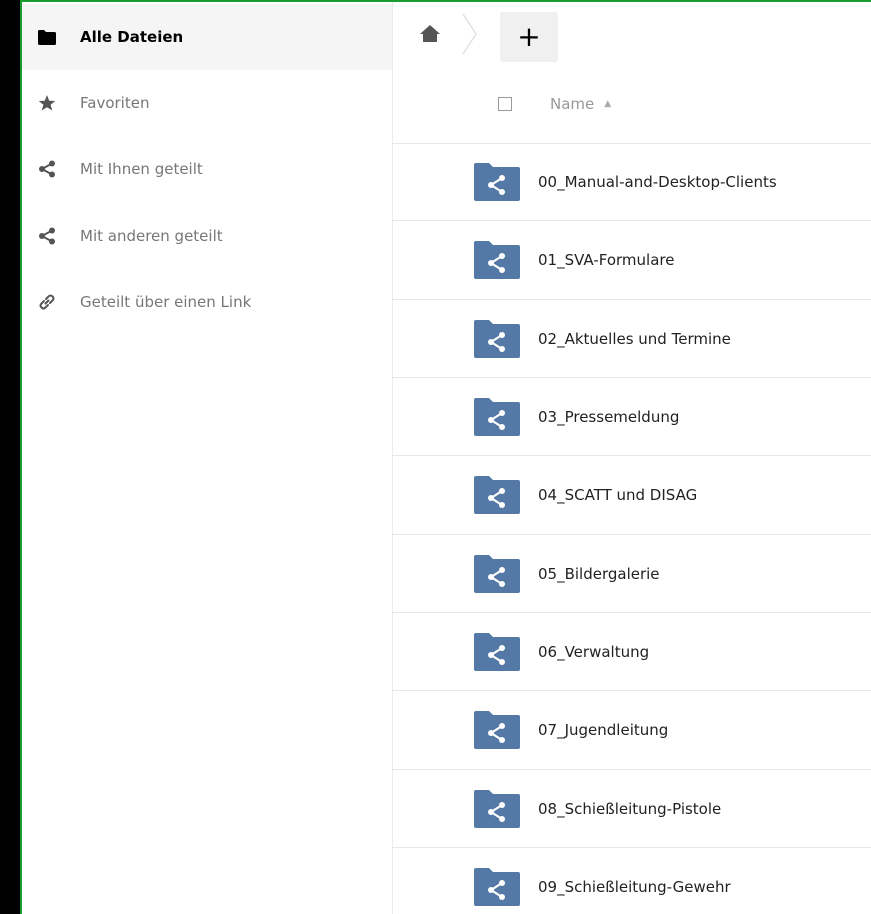 Image resolution: width=871 pixels, height=914 pixels. I want to click on file-name: 03_Pressemeldung, so click(608, 417).